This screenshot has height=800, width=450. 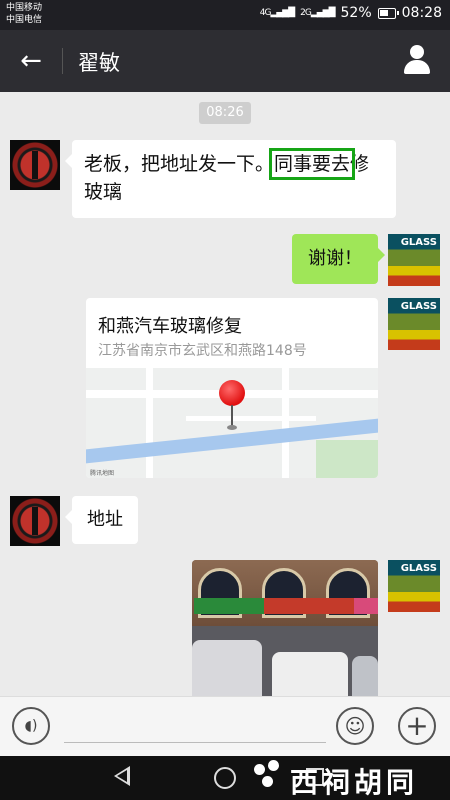 What do you see at coordinates (417, 60) in the screenshot?
I see `profile-icon` at bounding box center [417, 60].